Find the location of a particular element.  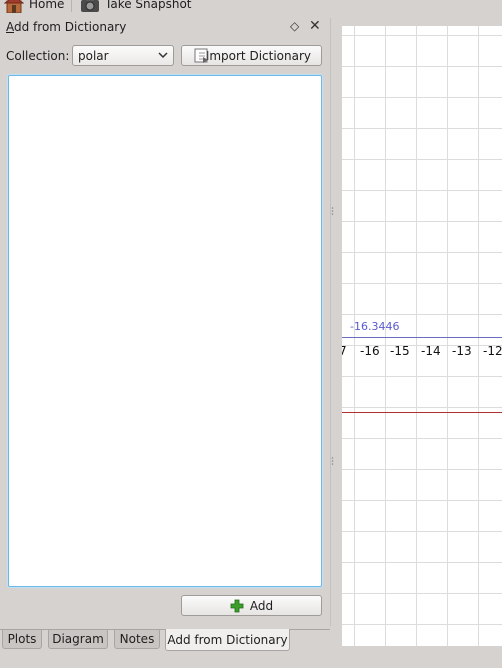

close-dock-icon: ✕ is located at coordinates (315, 26).